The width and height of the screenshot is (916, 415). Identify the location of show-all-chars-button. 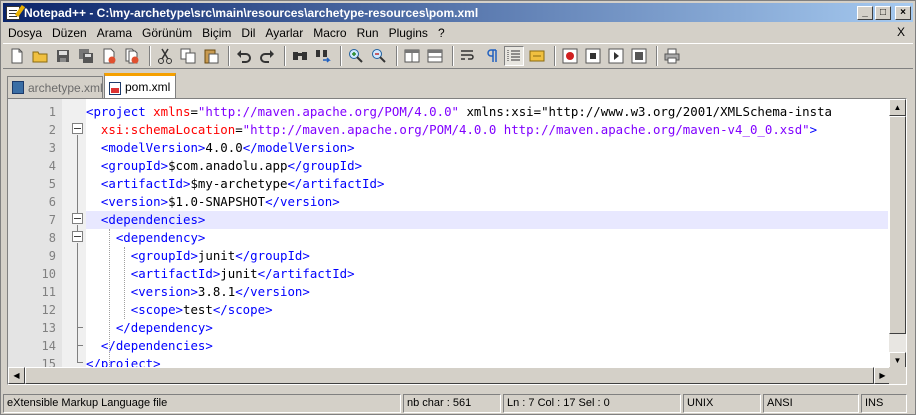
(491, 56).